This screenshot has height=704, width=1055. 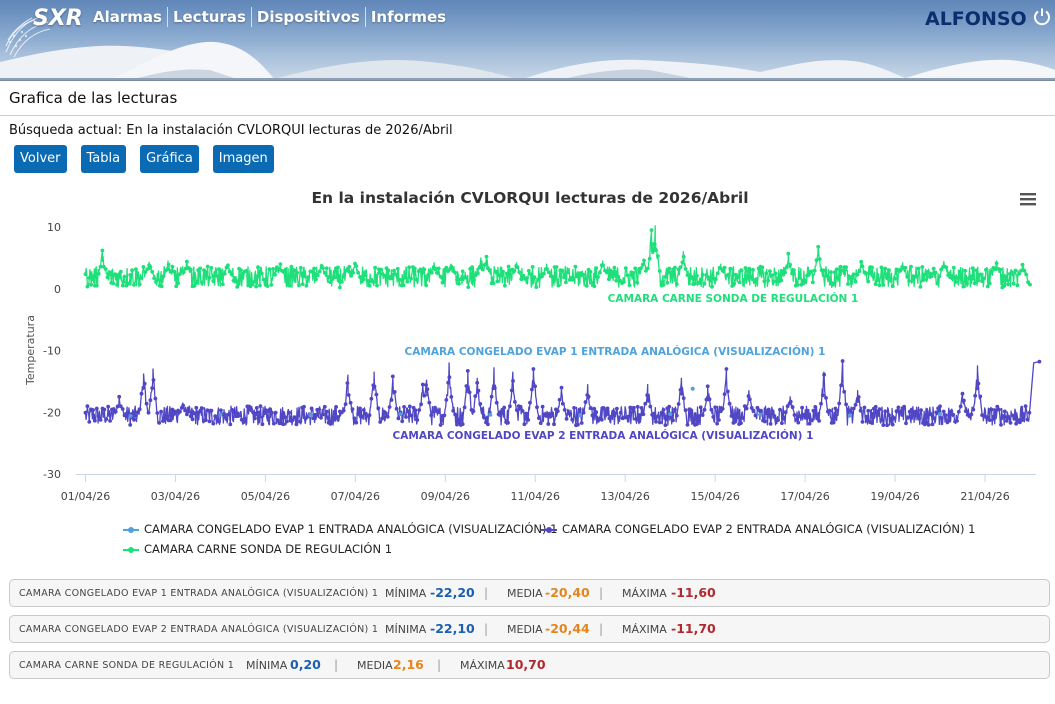 What do you see at coordinates (85, 496) in the screenshot?
I see `x-tick-label: 01/04/26` at bounding box center [85, 496].